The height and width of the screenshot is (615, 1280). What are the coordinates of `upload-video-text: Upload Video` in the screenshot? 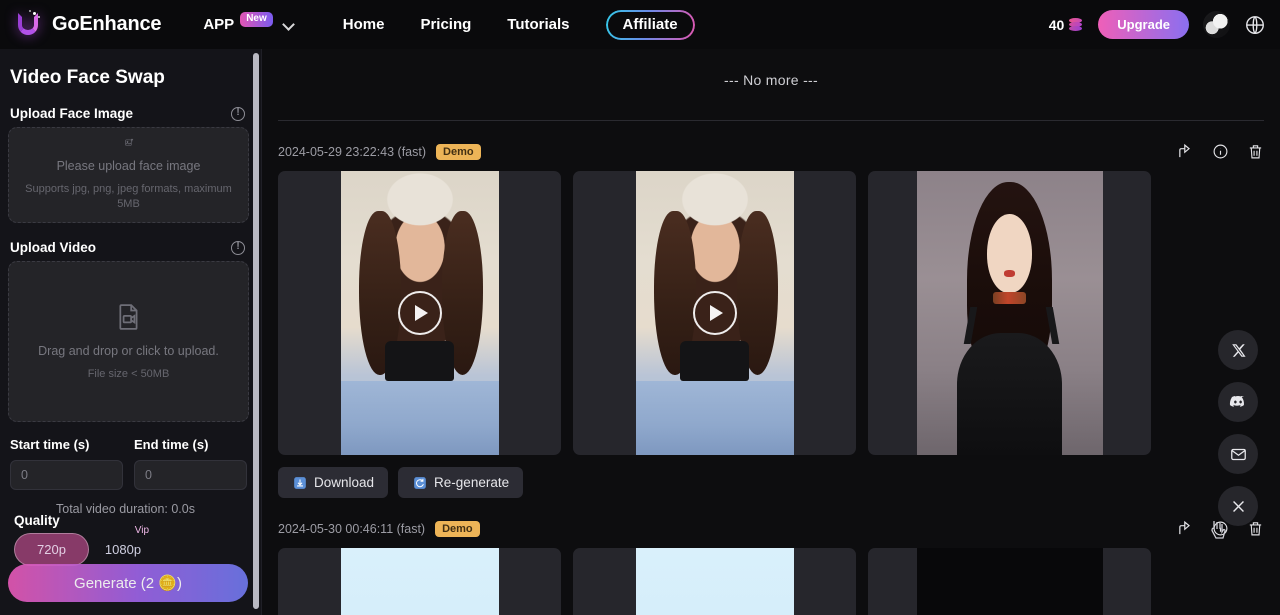 It's located at (53, 247).